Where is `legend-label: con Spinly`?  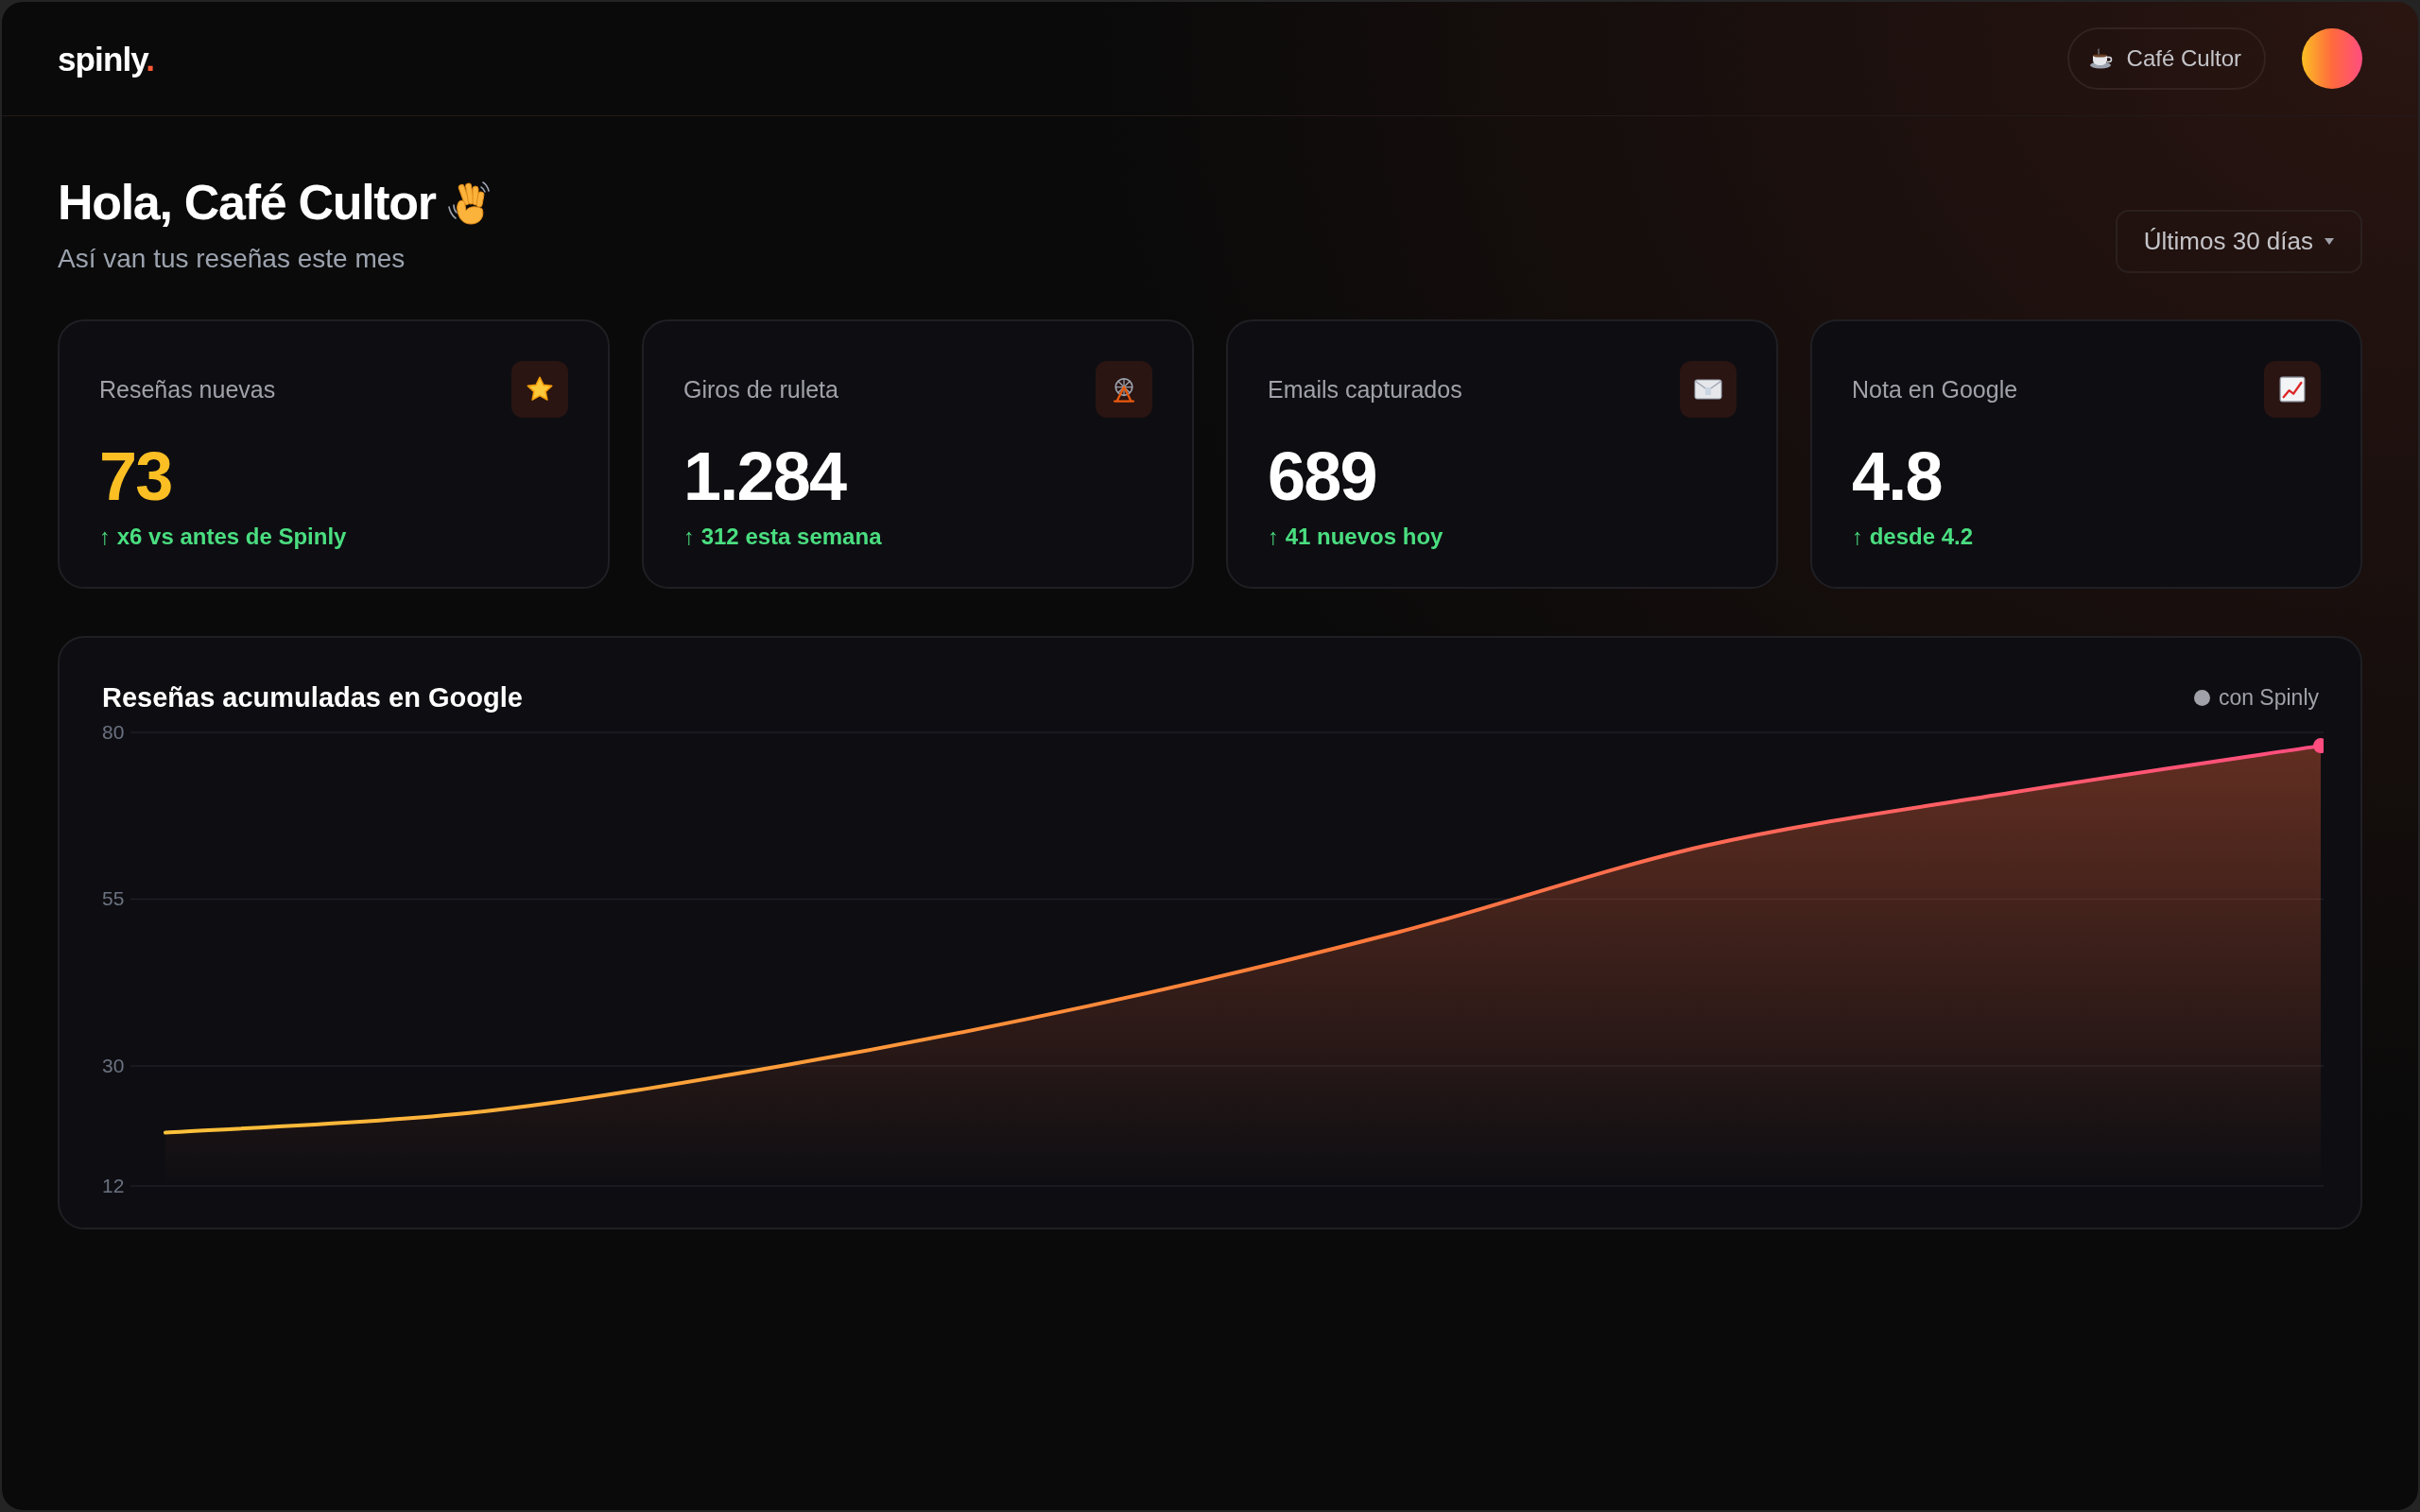
legend-label: con Spinly is located at coordinates (2268, 697).